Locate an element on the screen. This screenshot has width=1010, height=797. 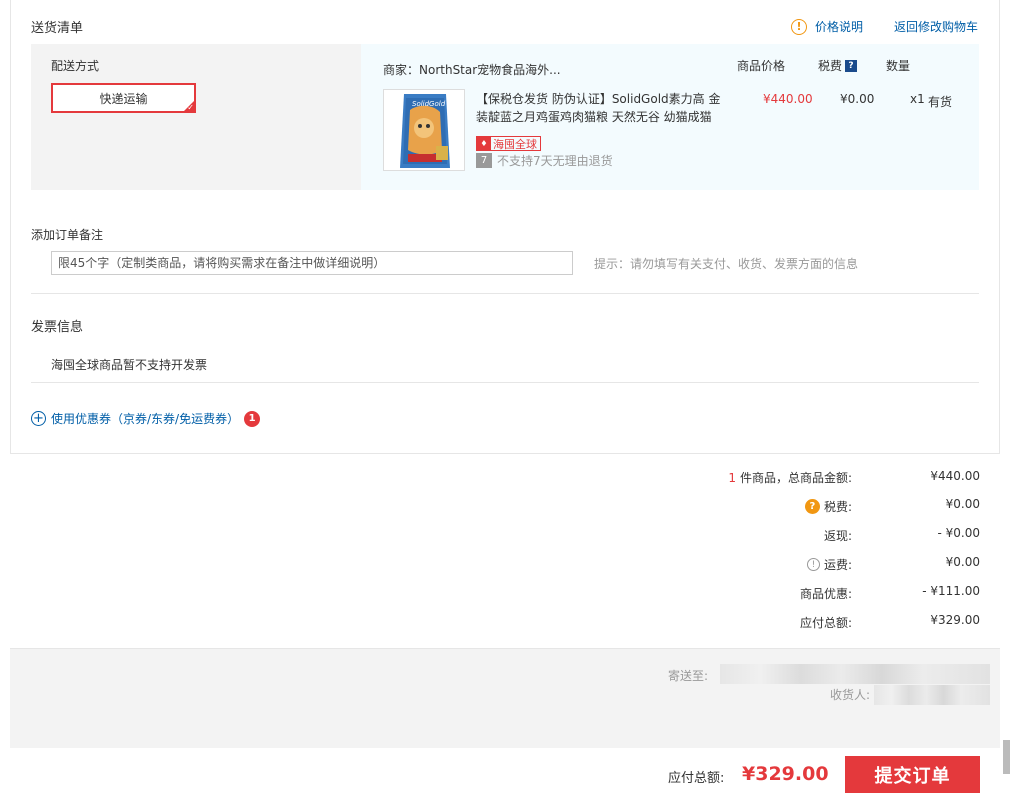
use-coupon-label: 使用优惠券（京券/东券/免运费券） is located at coordinates (145, 419).